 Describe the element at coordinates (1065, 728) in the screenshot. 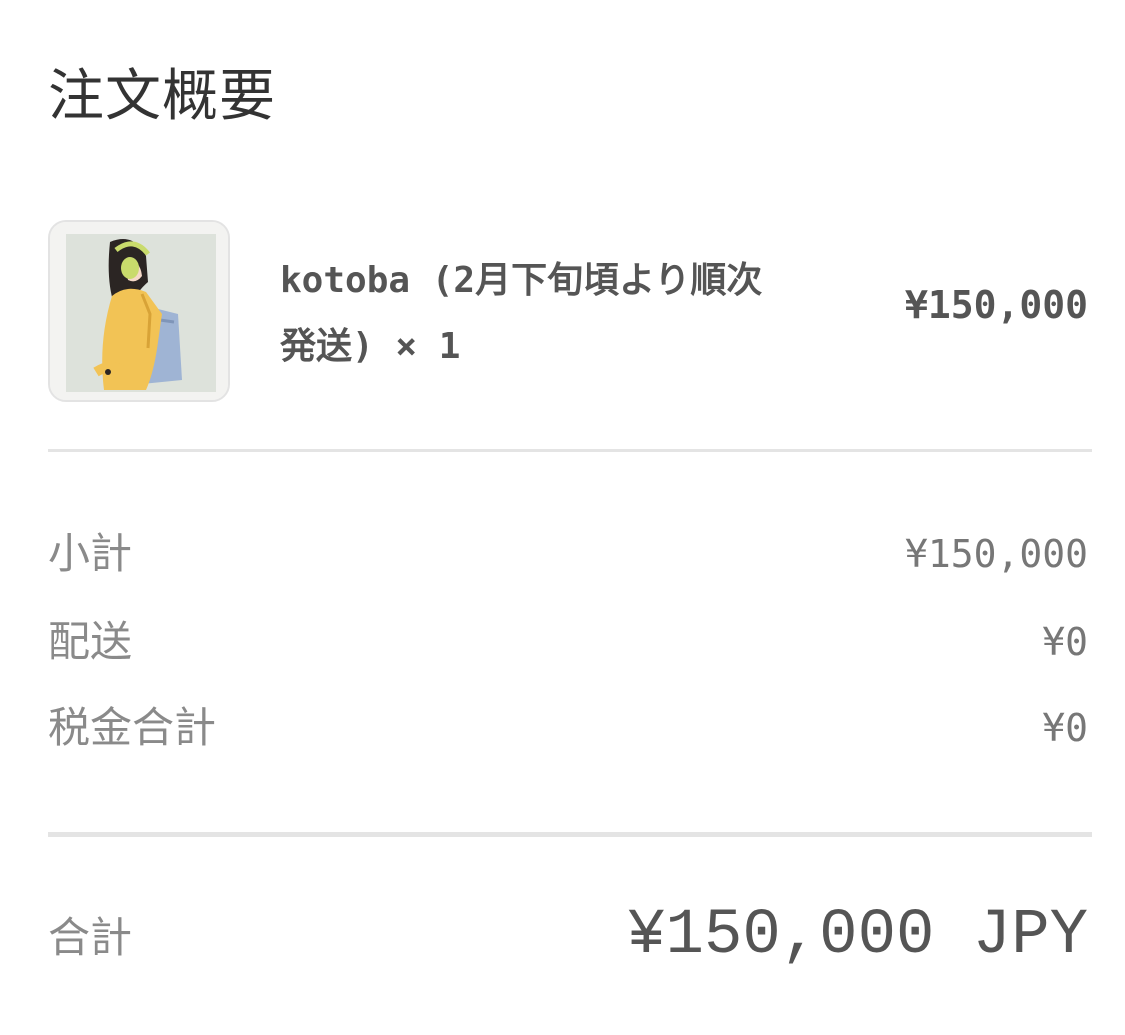

I see `tax-value: ¥0` at that location.